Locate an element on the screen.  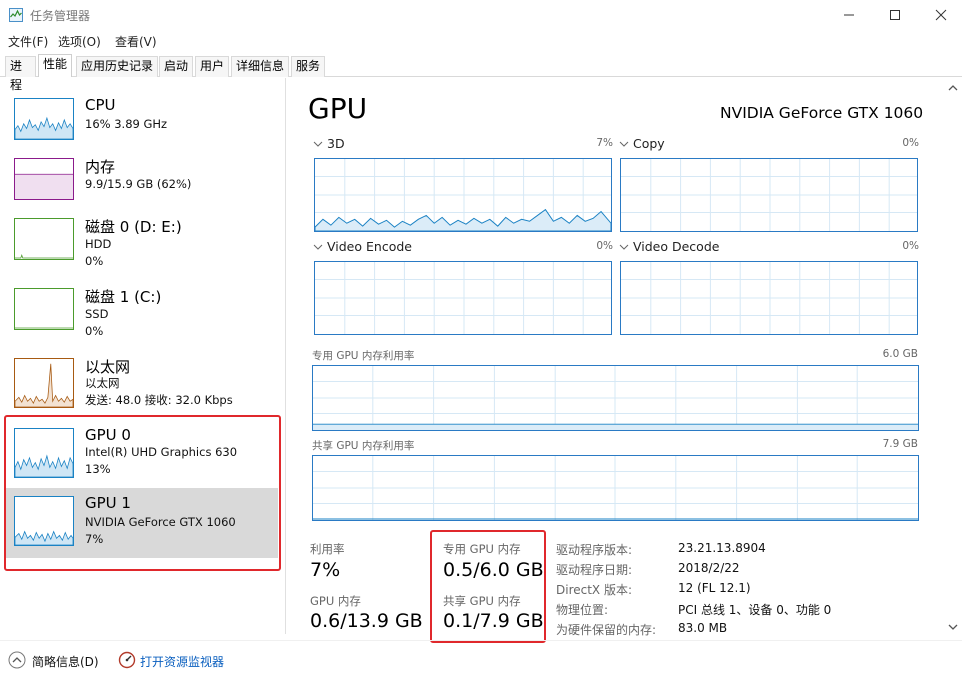
minimize-icon is located at coordinates (849, 15).